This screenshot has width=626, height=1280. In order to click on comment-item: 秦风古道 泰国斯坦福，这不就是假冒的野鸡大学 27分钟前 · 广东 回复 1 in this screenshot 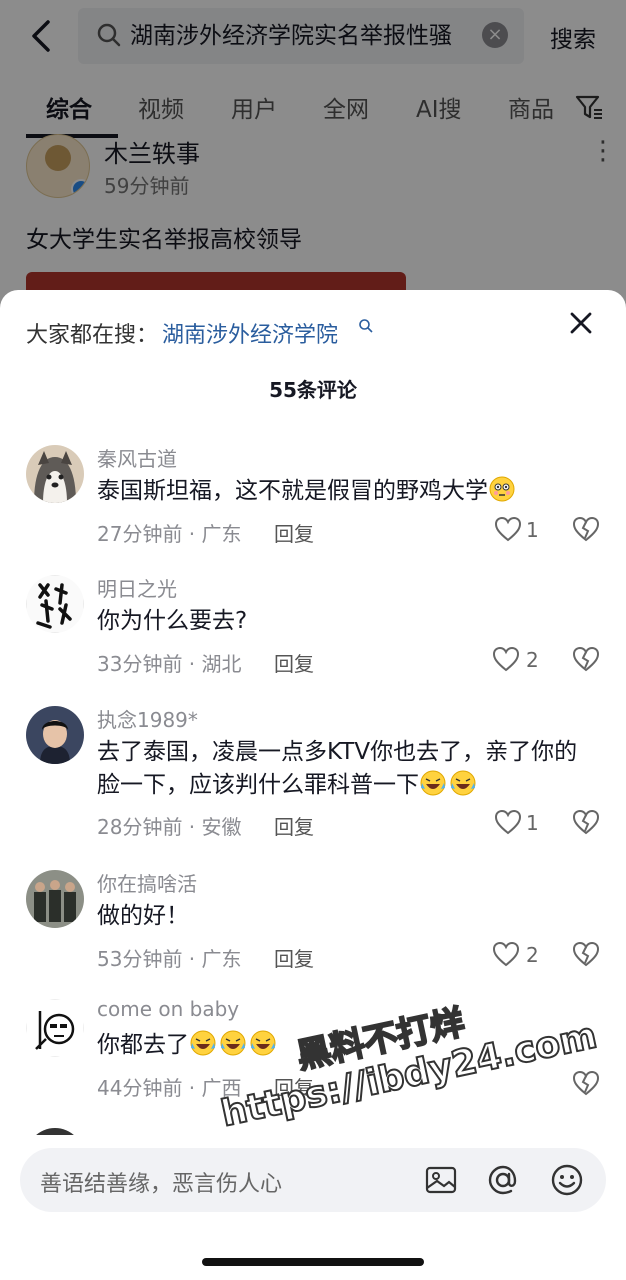, I will do `click(313, 510)`.